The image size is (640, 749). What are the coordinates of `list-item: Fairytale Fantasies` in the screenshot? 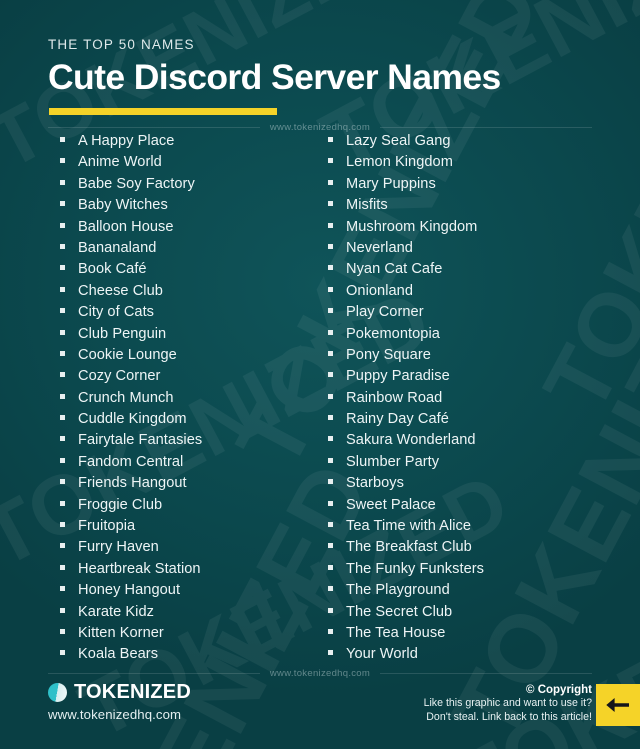 It's located at (194, 443).